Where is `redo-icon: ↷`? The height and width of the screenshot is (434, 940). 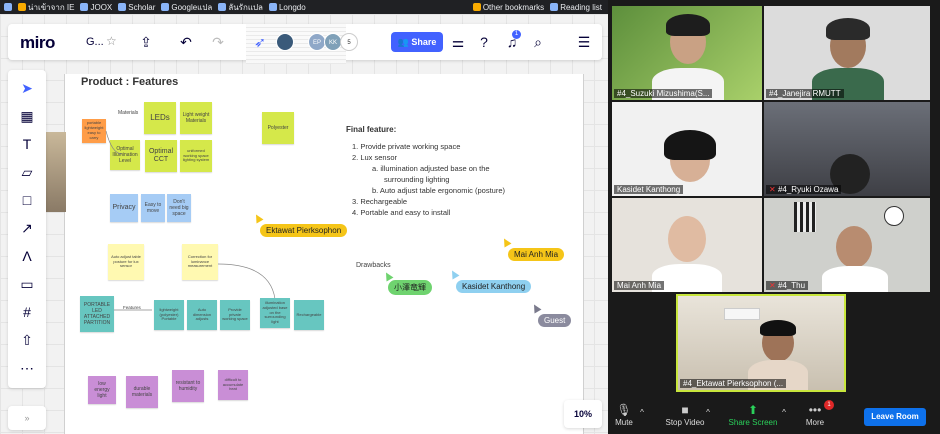
redo-icon: ↷ is located at coordinates (218, 42).